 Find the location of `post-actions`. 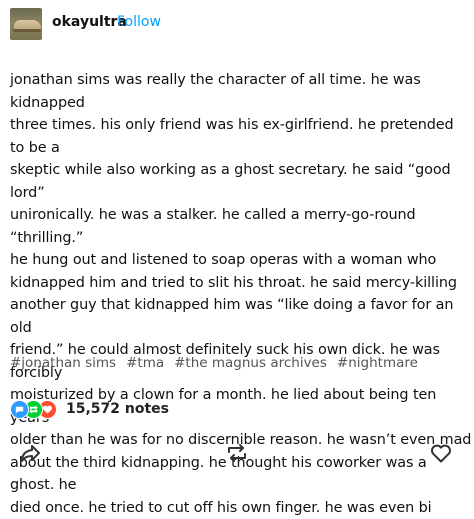

post-actions is located at coordinates (237, 453).